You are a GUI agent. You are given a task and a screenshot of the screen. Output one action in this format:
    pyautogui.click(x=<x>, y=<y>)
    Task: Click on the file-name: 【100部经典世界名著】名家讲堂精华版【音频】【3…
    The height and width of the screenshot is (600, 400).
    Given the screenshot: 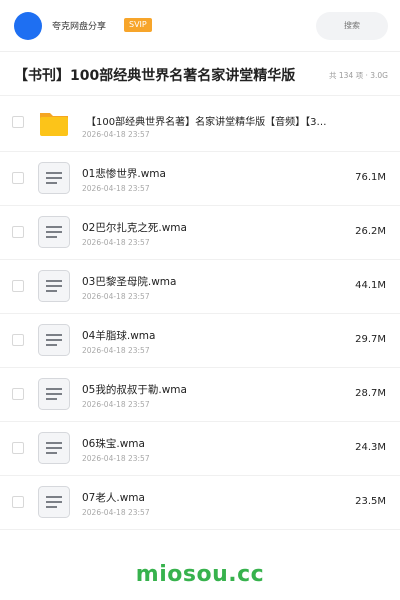 What is the action you would take?
    pyautogui.click(x=206, y=120)
    